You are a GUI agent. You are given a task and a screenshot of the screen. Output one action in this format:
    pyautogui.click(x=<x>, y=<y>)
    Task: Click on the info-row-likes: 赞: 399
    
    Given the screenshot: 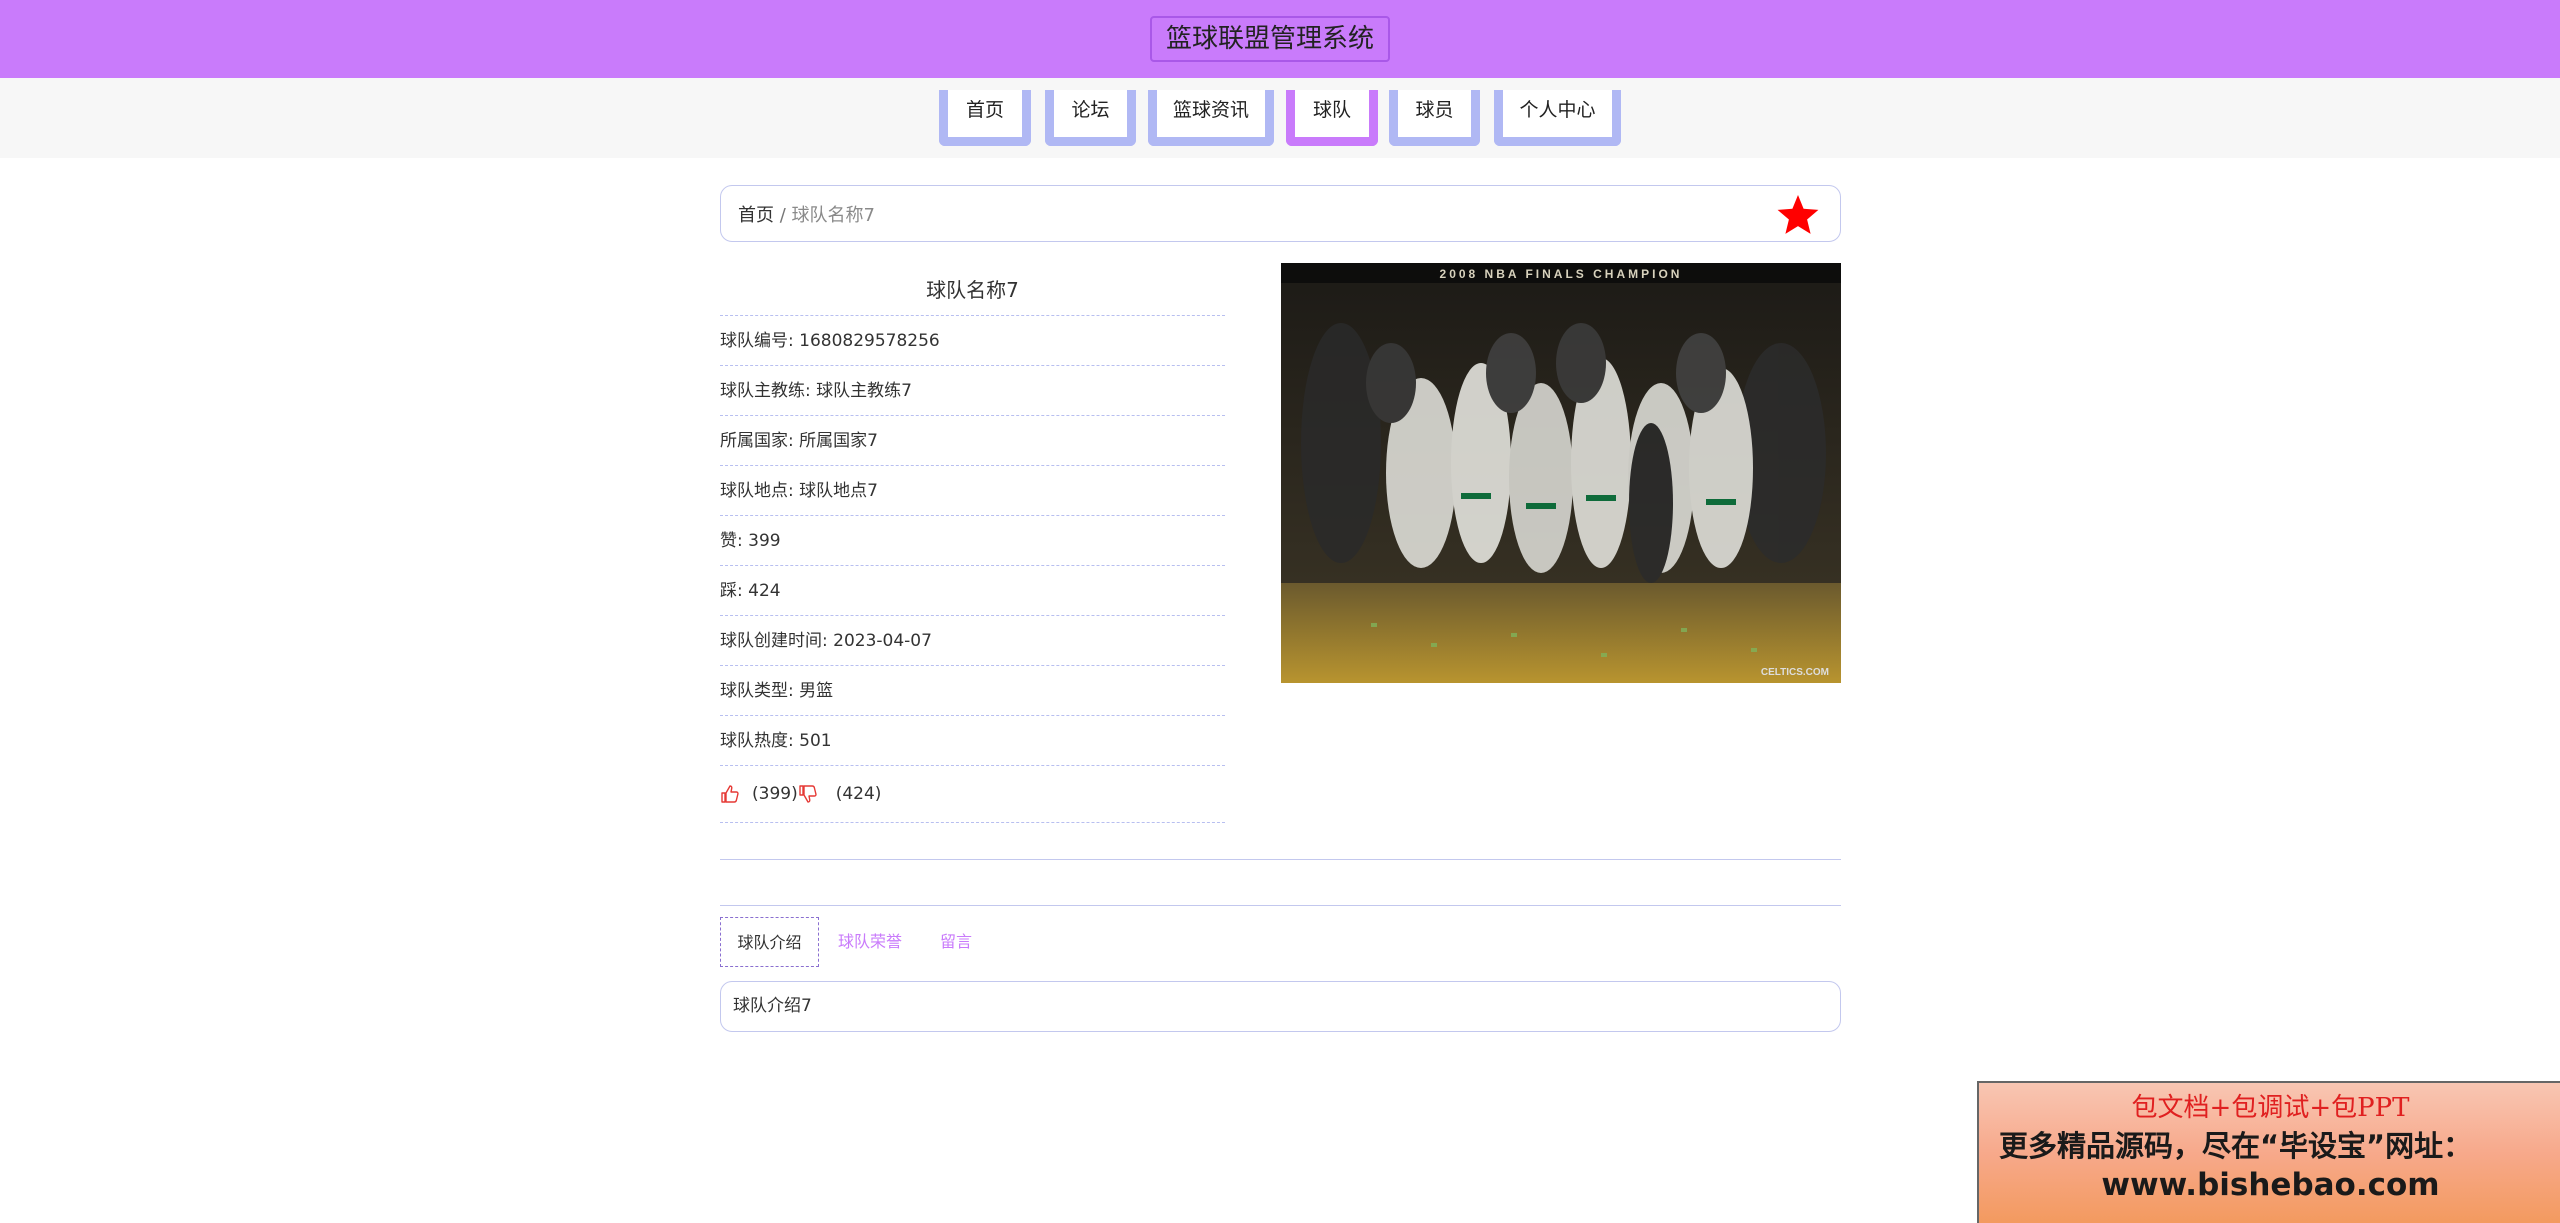 What is the action you would take?
    pyautogui.click(x=972, y=541)
    